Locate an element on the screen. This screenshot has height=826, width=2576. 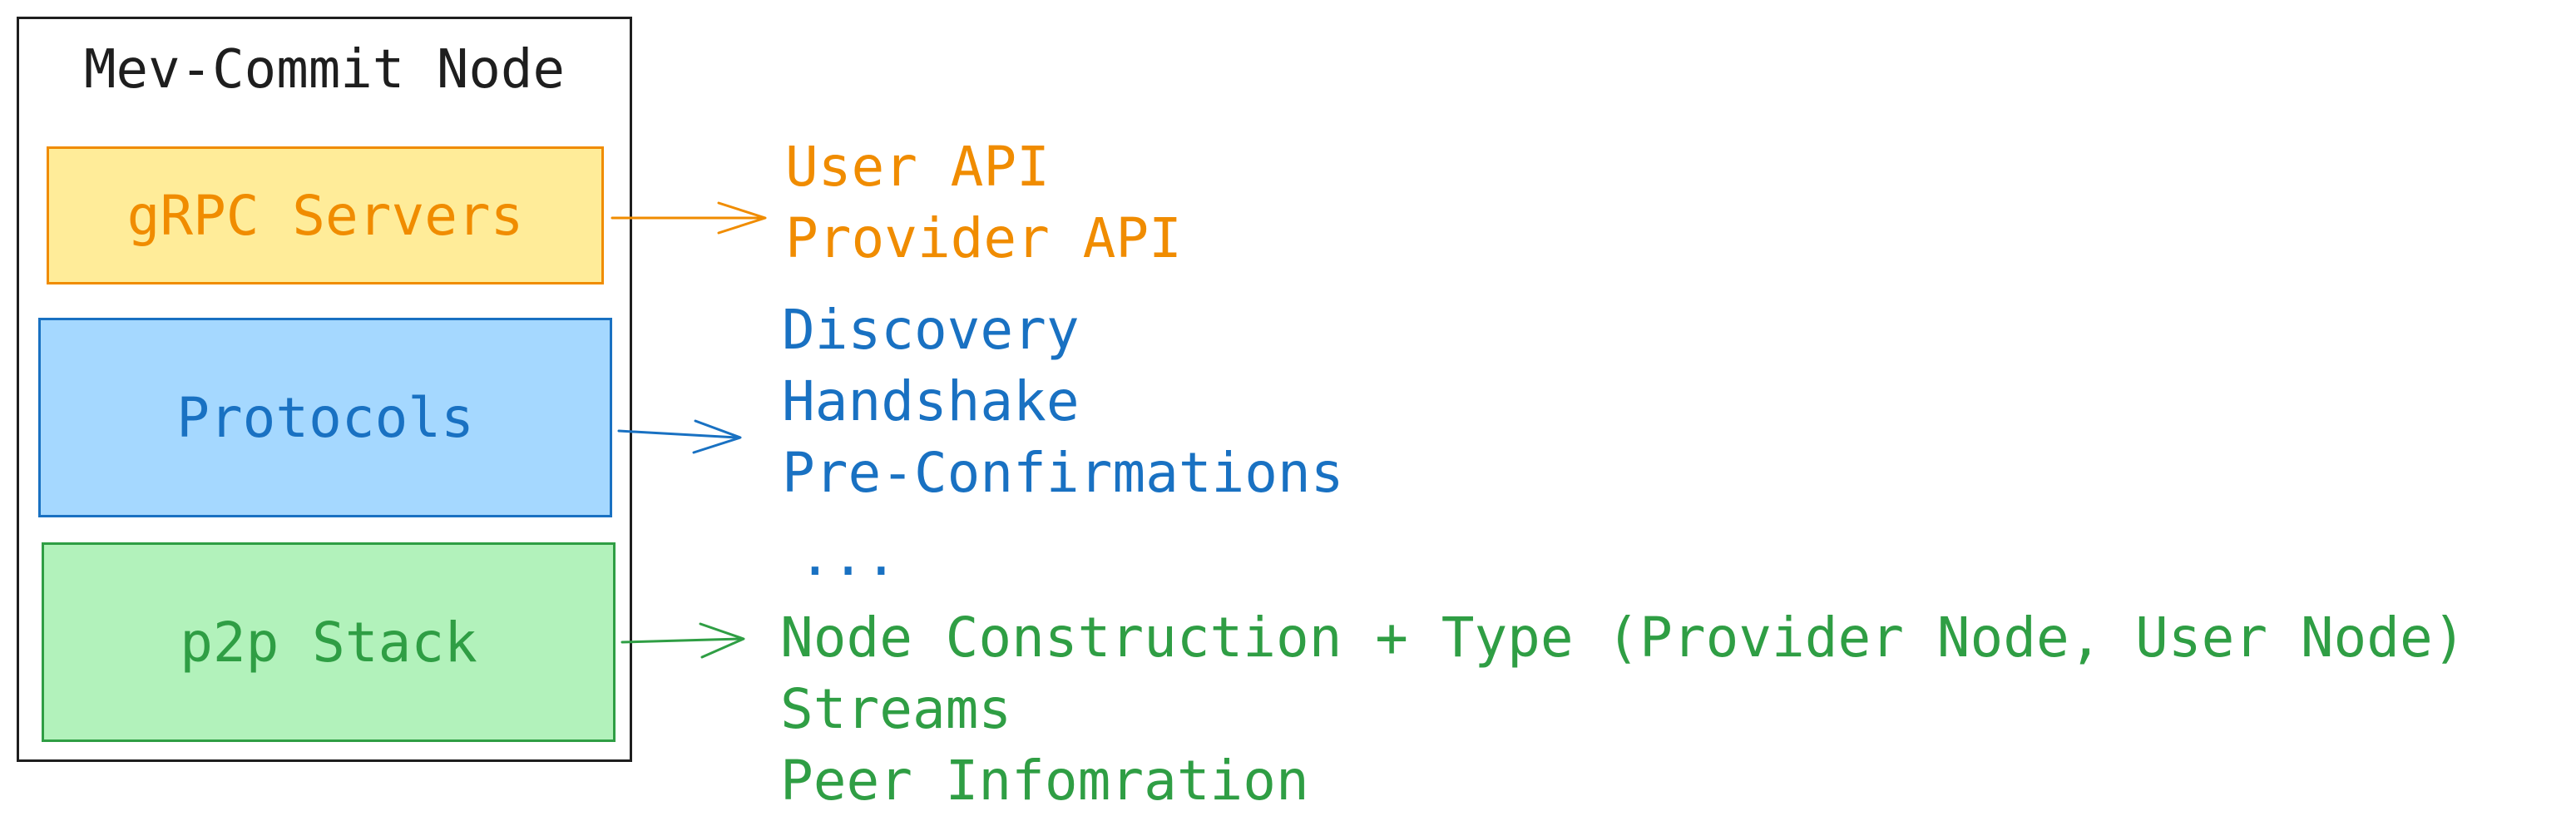
p2p-item-streams: Streams is located at coordinates (896, 709).